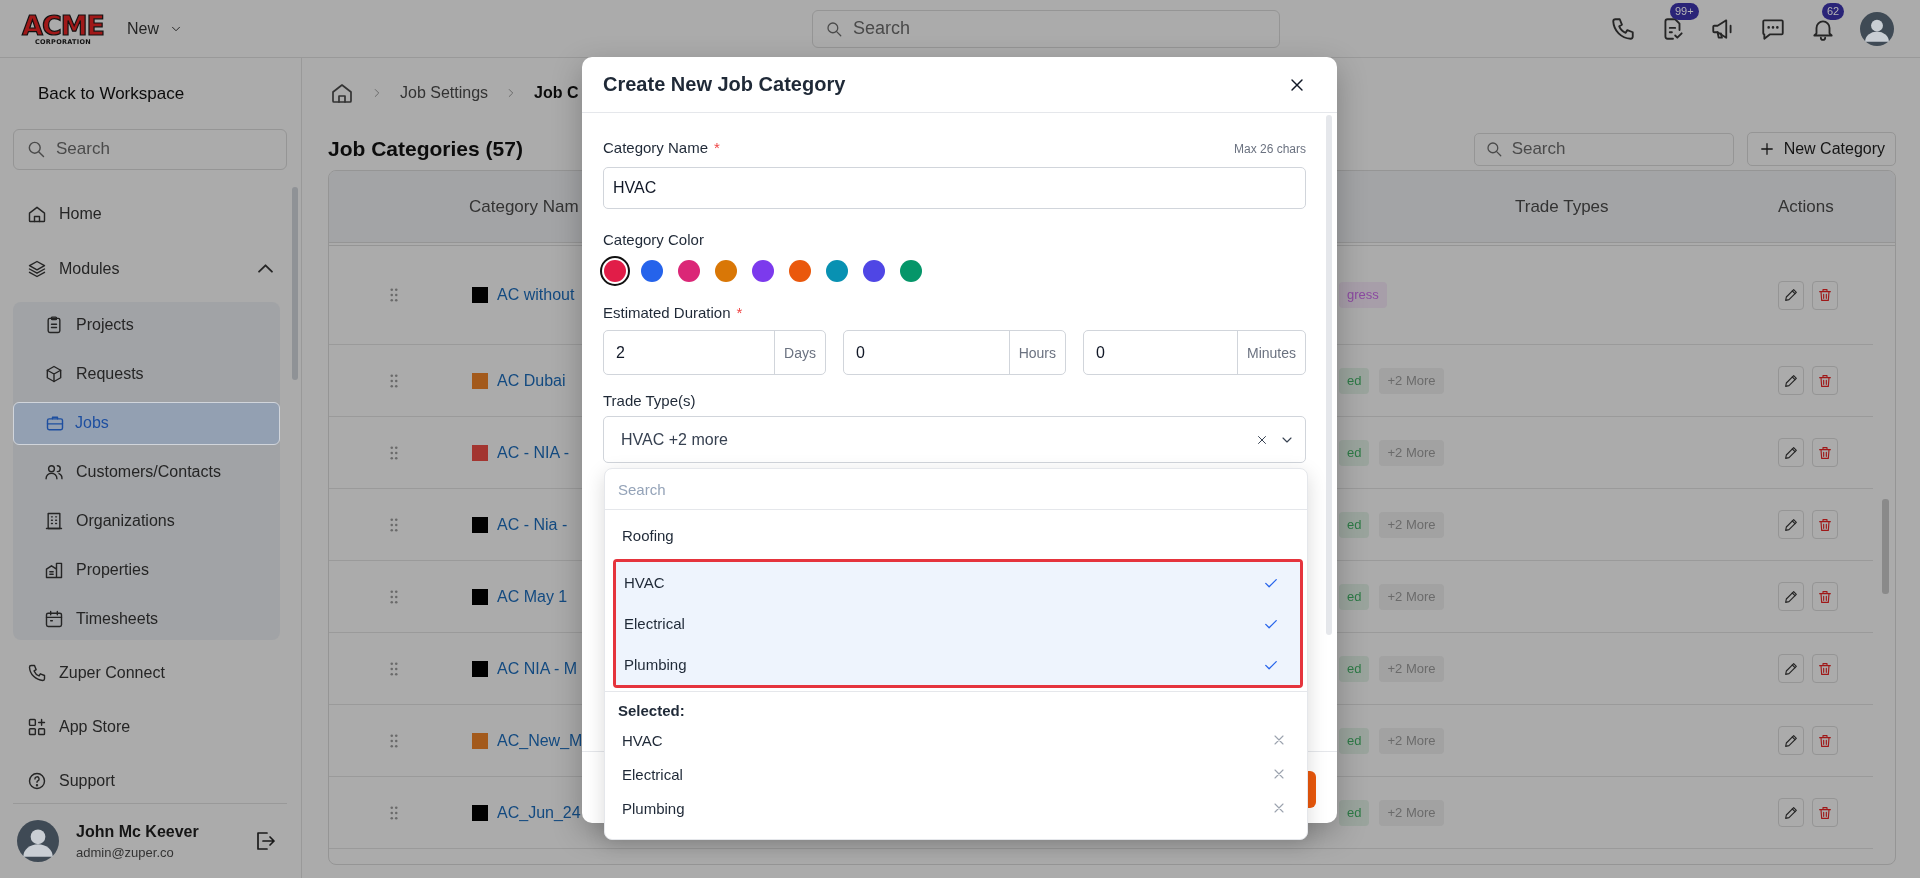  What do you see at coordinates (556, 93) in the screenshot?
I see `breadcrumb-item: Job C` at bounding box center [556, 93].